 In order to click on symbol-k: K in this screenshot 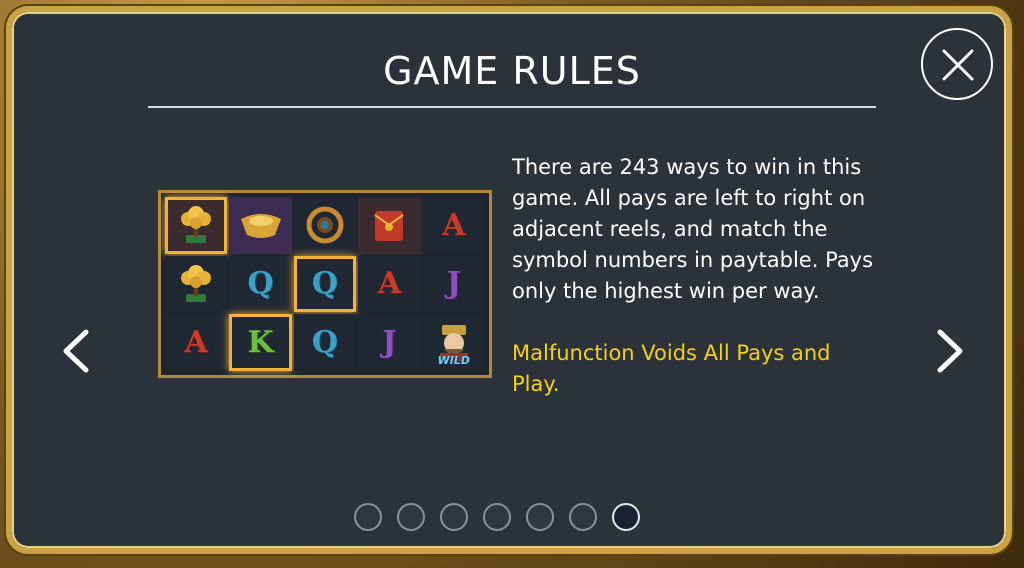, I will do `click(260, 342)`.